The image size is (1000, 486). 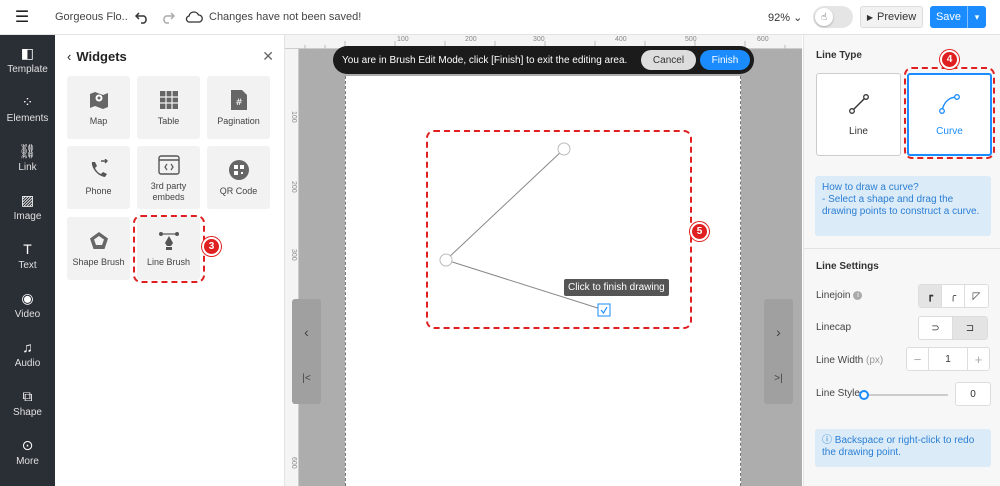 I want to click on zoom-select: 92% ⌄, so click(x=785, y=17).